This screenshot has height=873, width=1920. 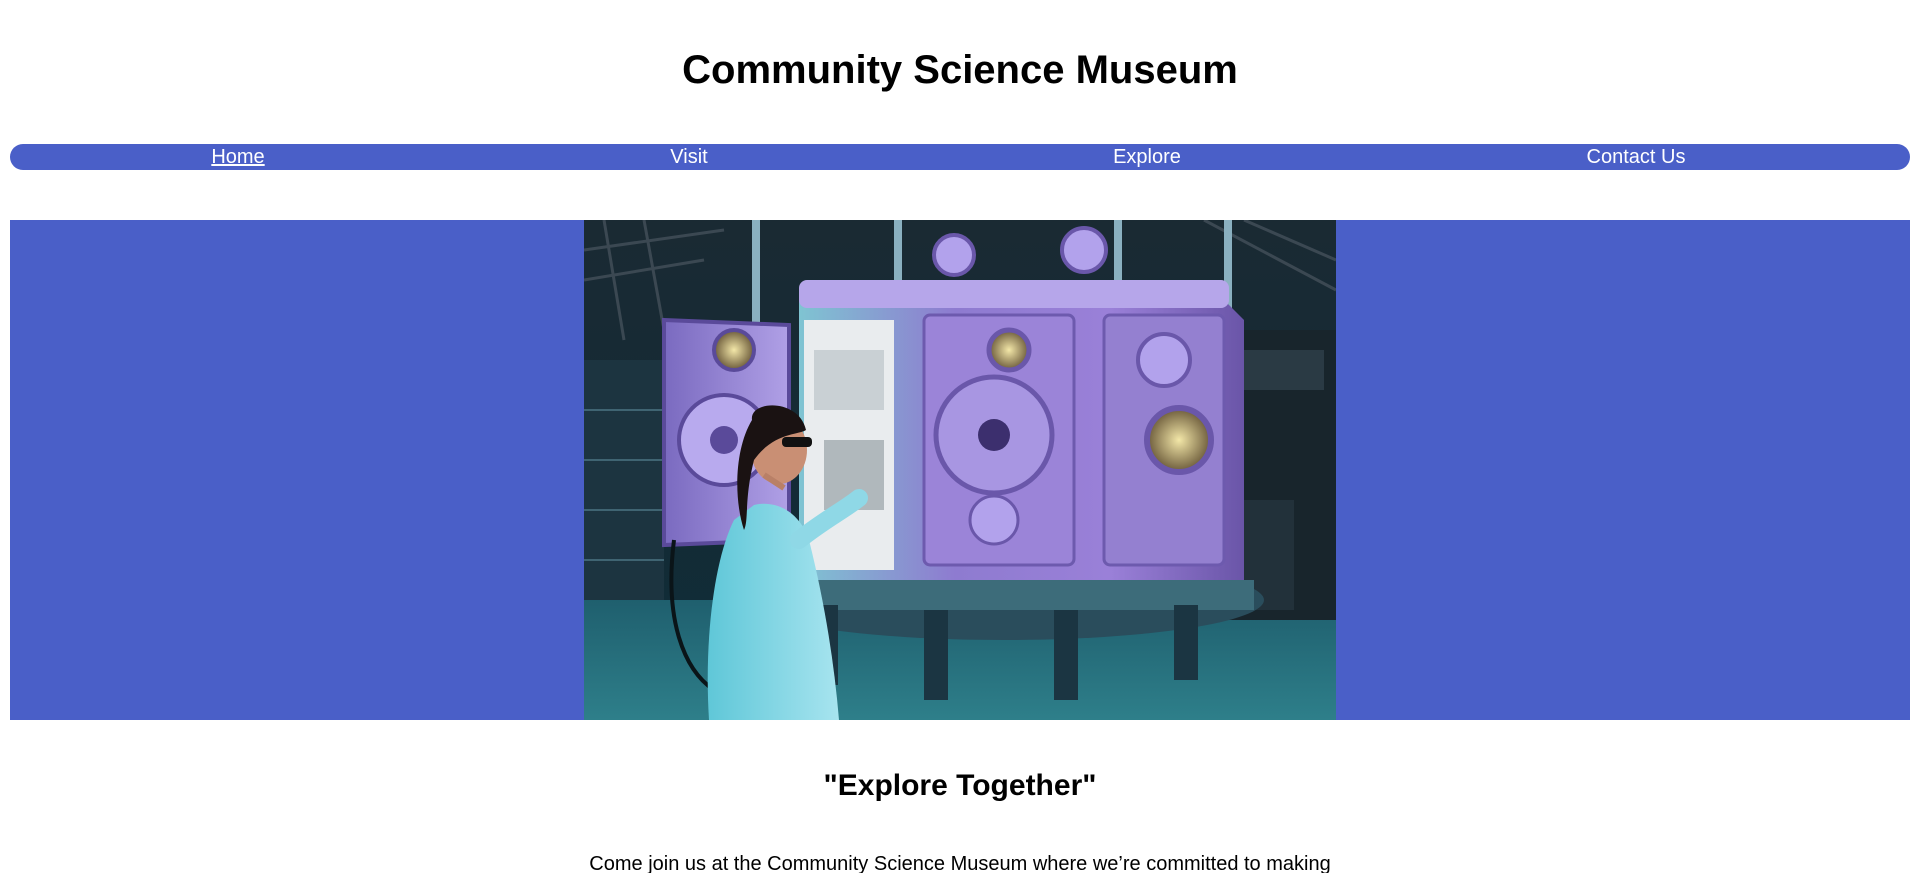 What do you see at coordinates (960, 157) in the screenshot?
I see `main-nav: Home Visit Explore Contact Us` at bounding box center [960, 157].